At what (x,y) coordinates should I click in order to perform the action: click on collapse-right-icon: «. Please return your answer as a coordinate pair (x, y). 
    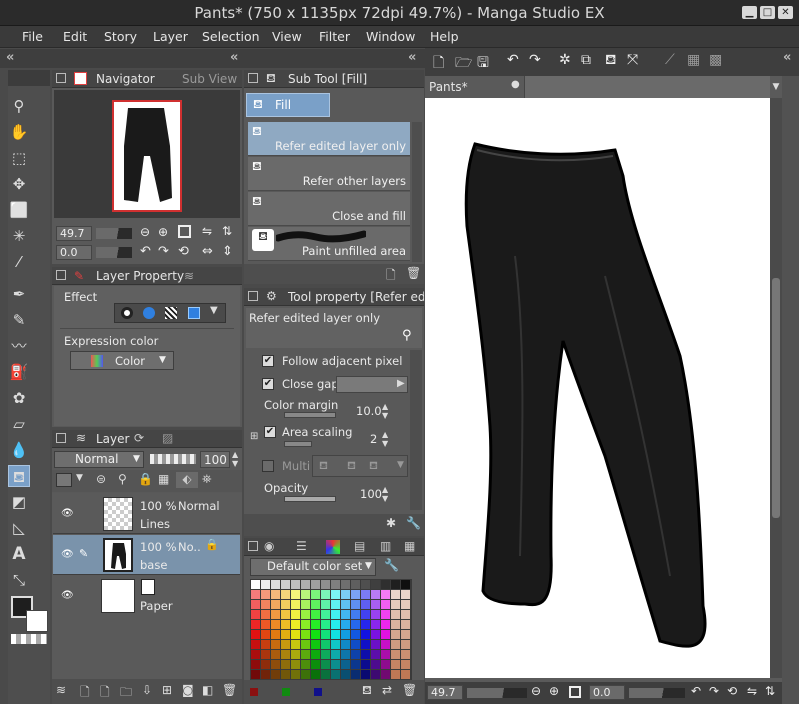
    Looking at the image, I should click on (787, 57).